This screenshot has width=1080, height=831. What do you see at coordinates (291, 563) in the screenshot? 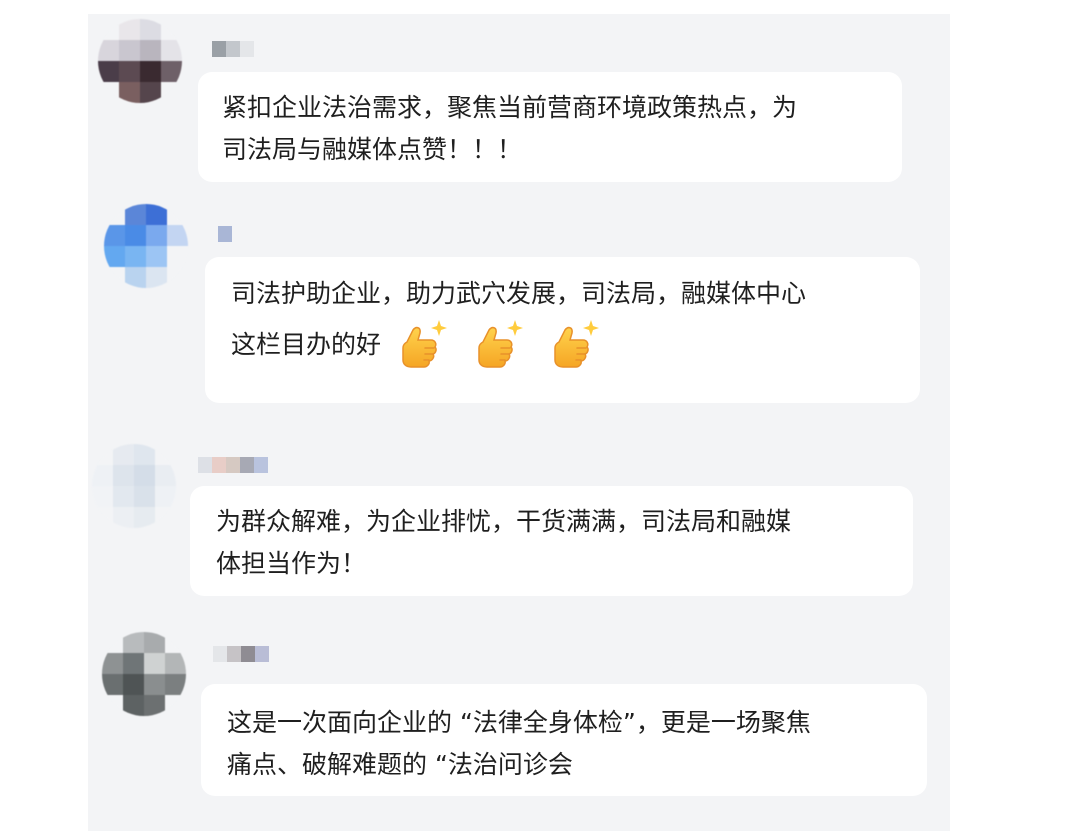
I see `comment-text-line: 体担当作为！` at bounding box center [291, 563].